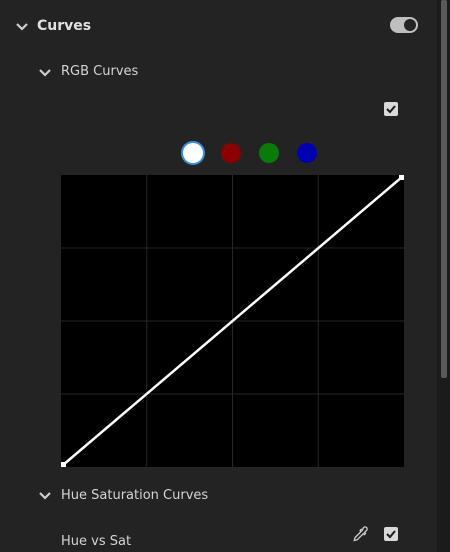  I want to click on green-channel-button, so click(269, 153).